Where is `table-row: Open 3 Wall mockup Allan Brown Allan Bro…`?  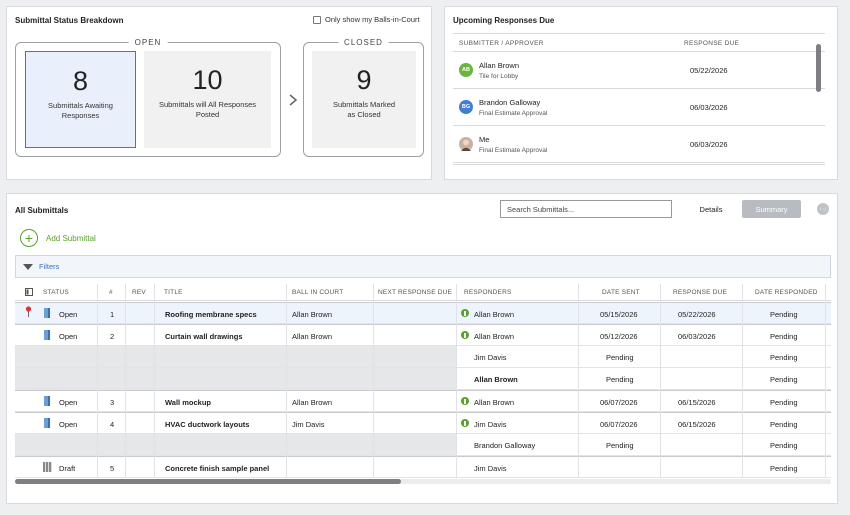
table-row: Open 3 Wall mockup Allan Brown Allan Bro… is located at coordinates (423, 401).